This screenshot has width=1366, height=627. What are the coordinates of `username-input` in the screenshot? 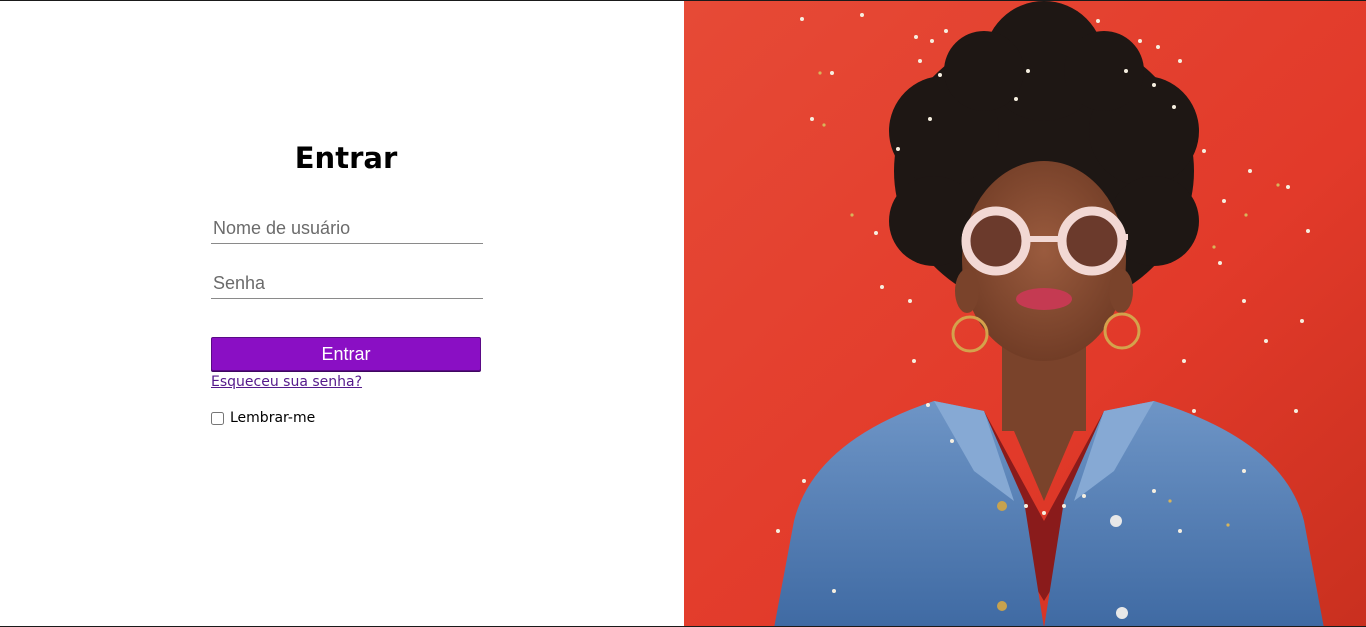 It's located at (347, 229).